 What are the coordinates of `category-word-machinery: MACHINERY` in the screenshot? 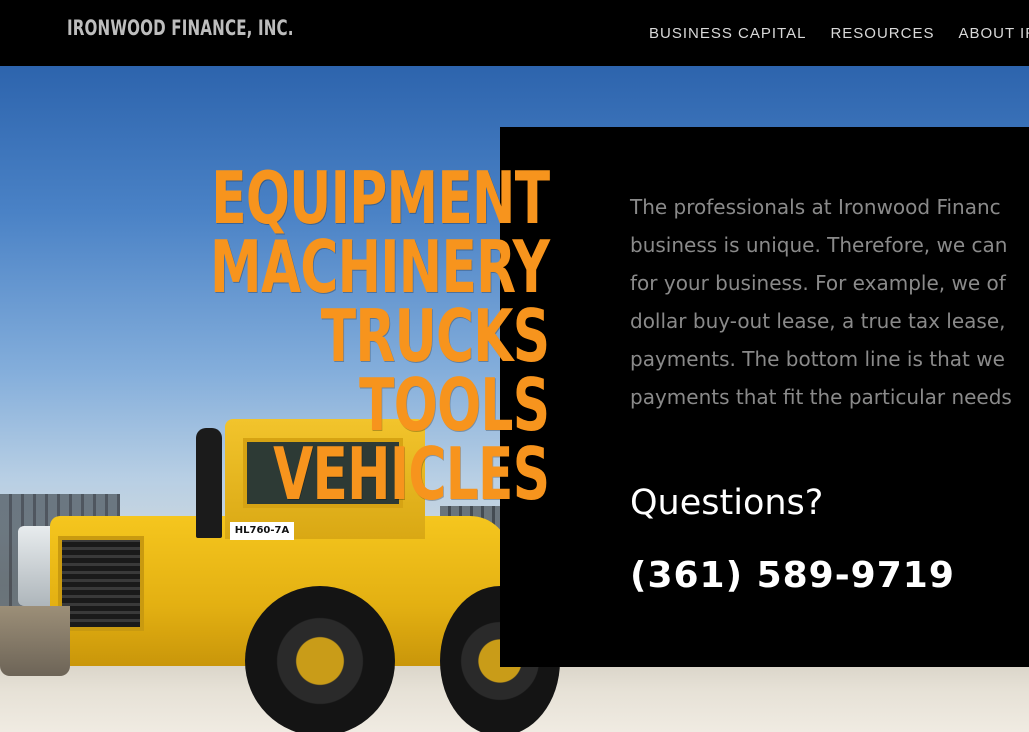 It's located at (379, 267).